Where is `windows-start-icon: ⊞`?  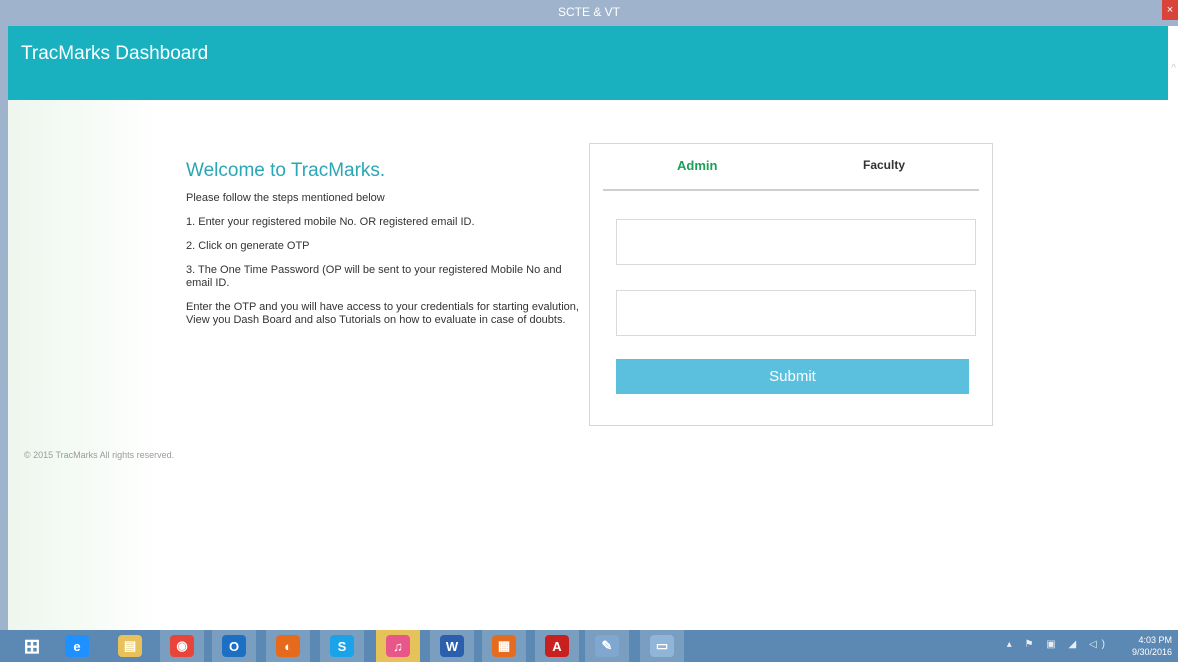 windows-start-icon: ⊞ is located at coordinates (32, 646).